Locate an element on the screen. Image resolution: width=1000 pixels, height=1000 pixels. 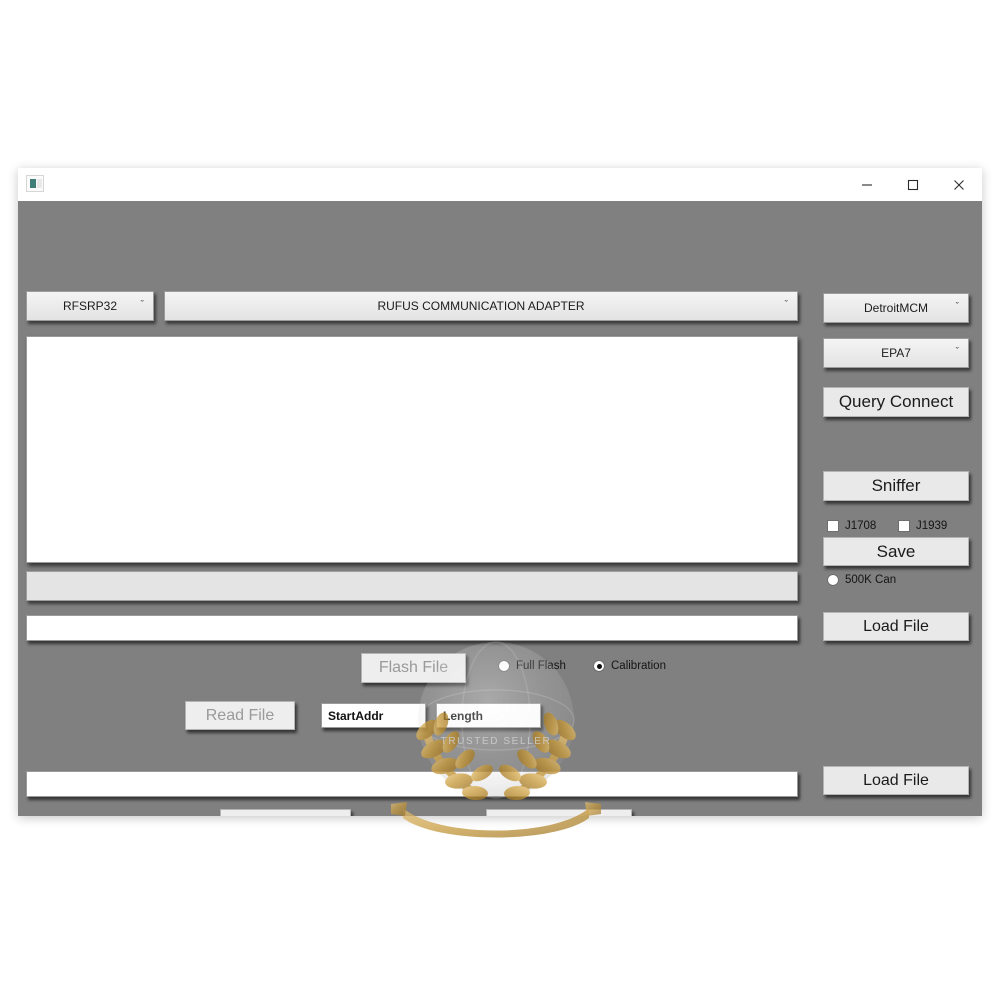
write-restore-label: Write Restore is located at coordinates (559, 816).